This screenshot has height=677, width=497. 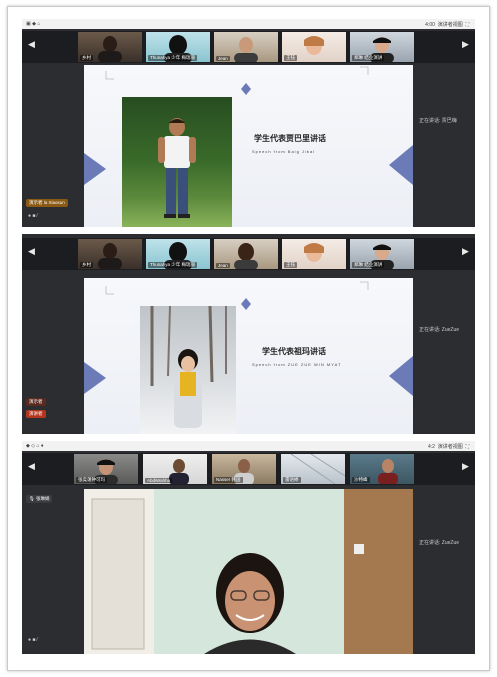 I want to click on status-time: 4:00, so click(x=430, y=25).